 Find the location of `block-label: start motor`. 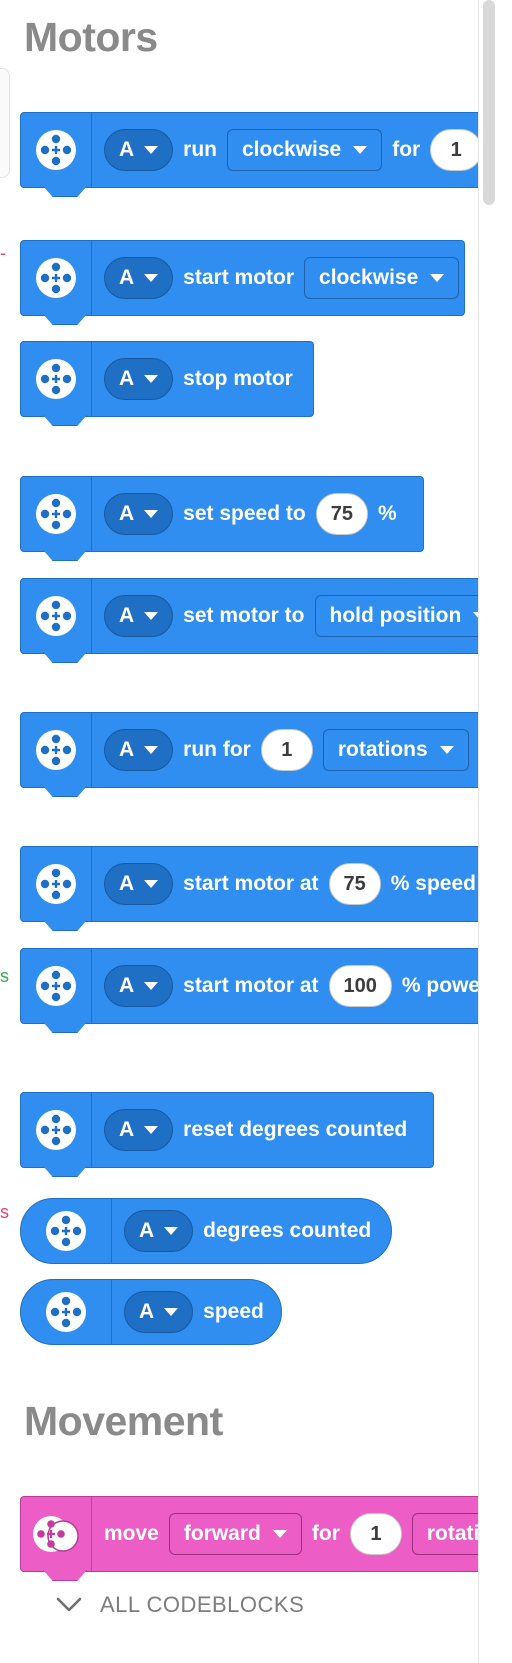

block-label: start motor is located at coordinates (239, 277).